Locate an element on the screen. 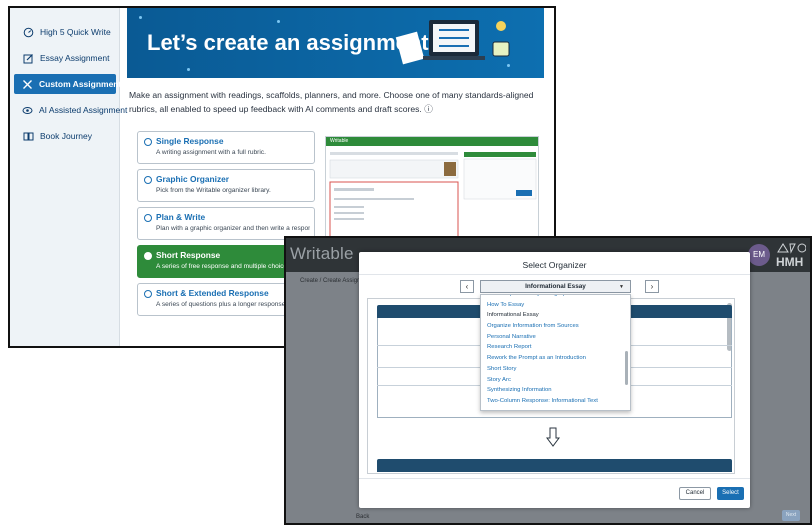 The width and height of the screenshot is (812, 525). hmh-logo: HMH is located at coordinates (792, 255).